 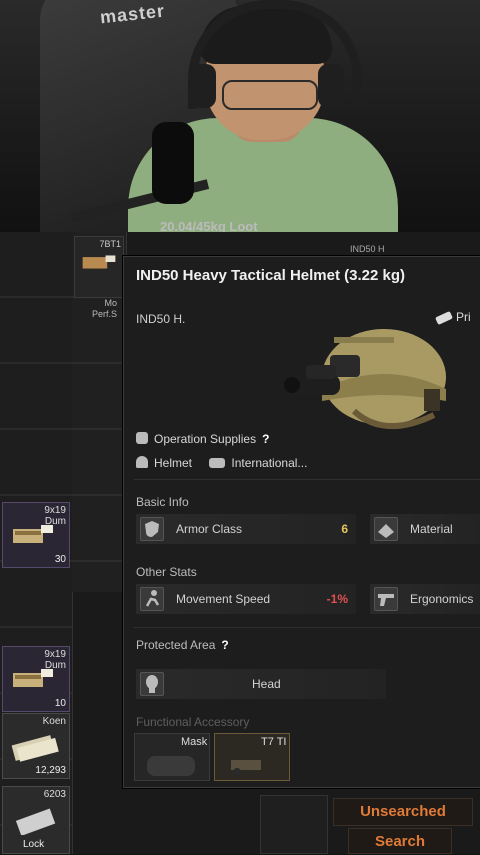 I want to click on helmet-image, so click(x=365, y=379).